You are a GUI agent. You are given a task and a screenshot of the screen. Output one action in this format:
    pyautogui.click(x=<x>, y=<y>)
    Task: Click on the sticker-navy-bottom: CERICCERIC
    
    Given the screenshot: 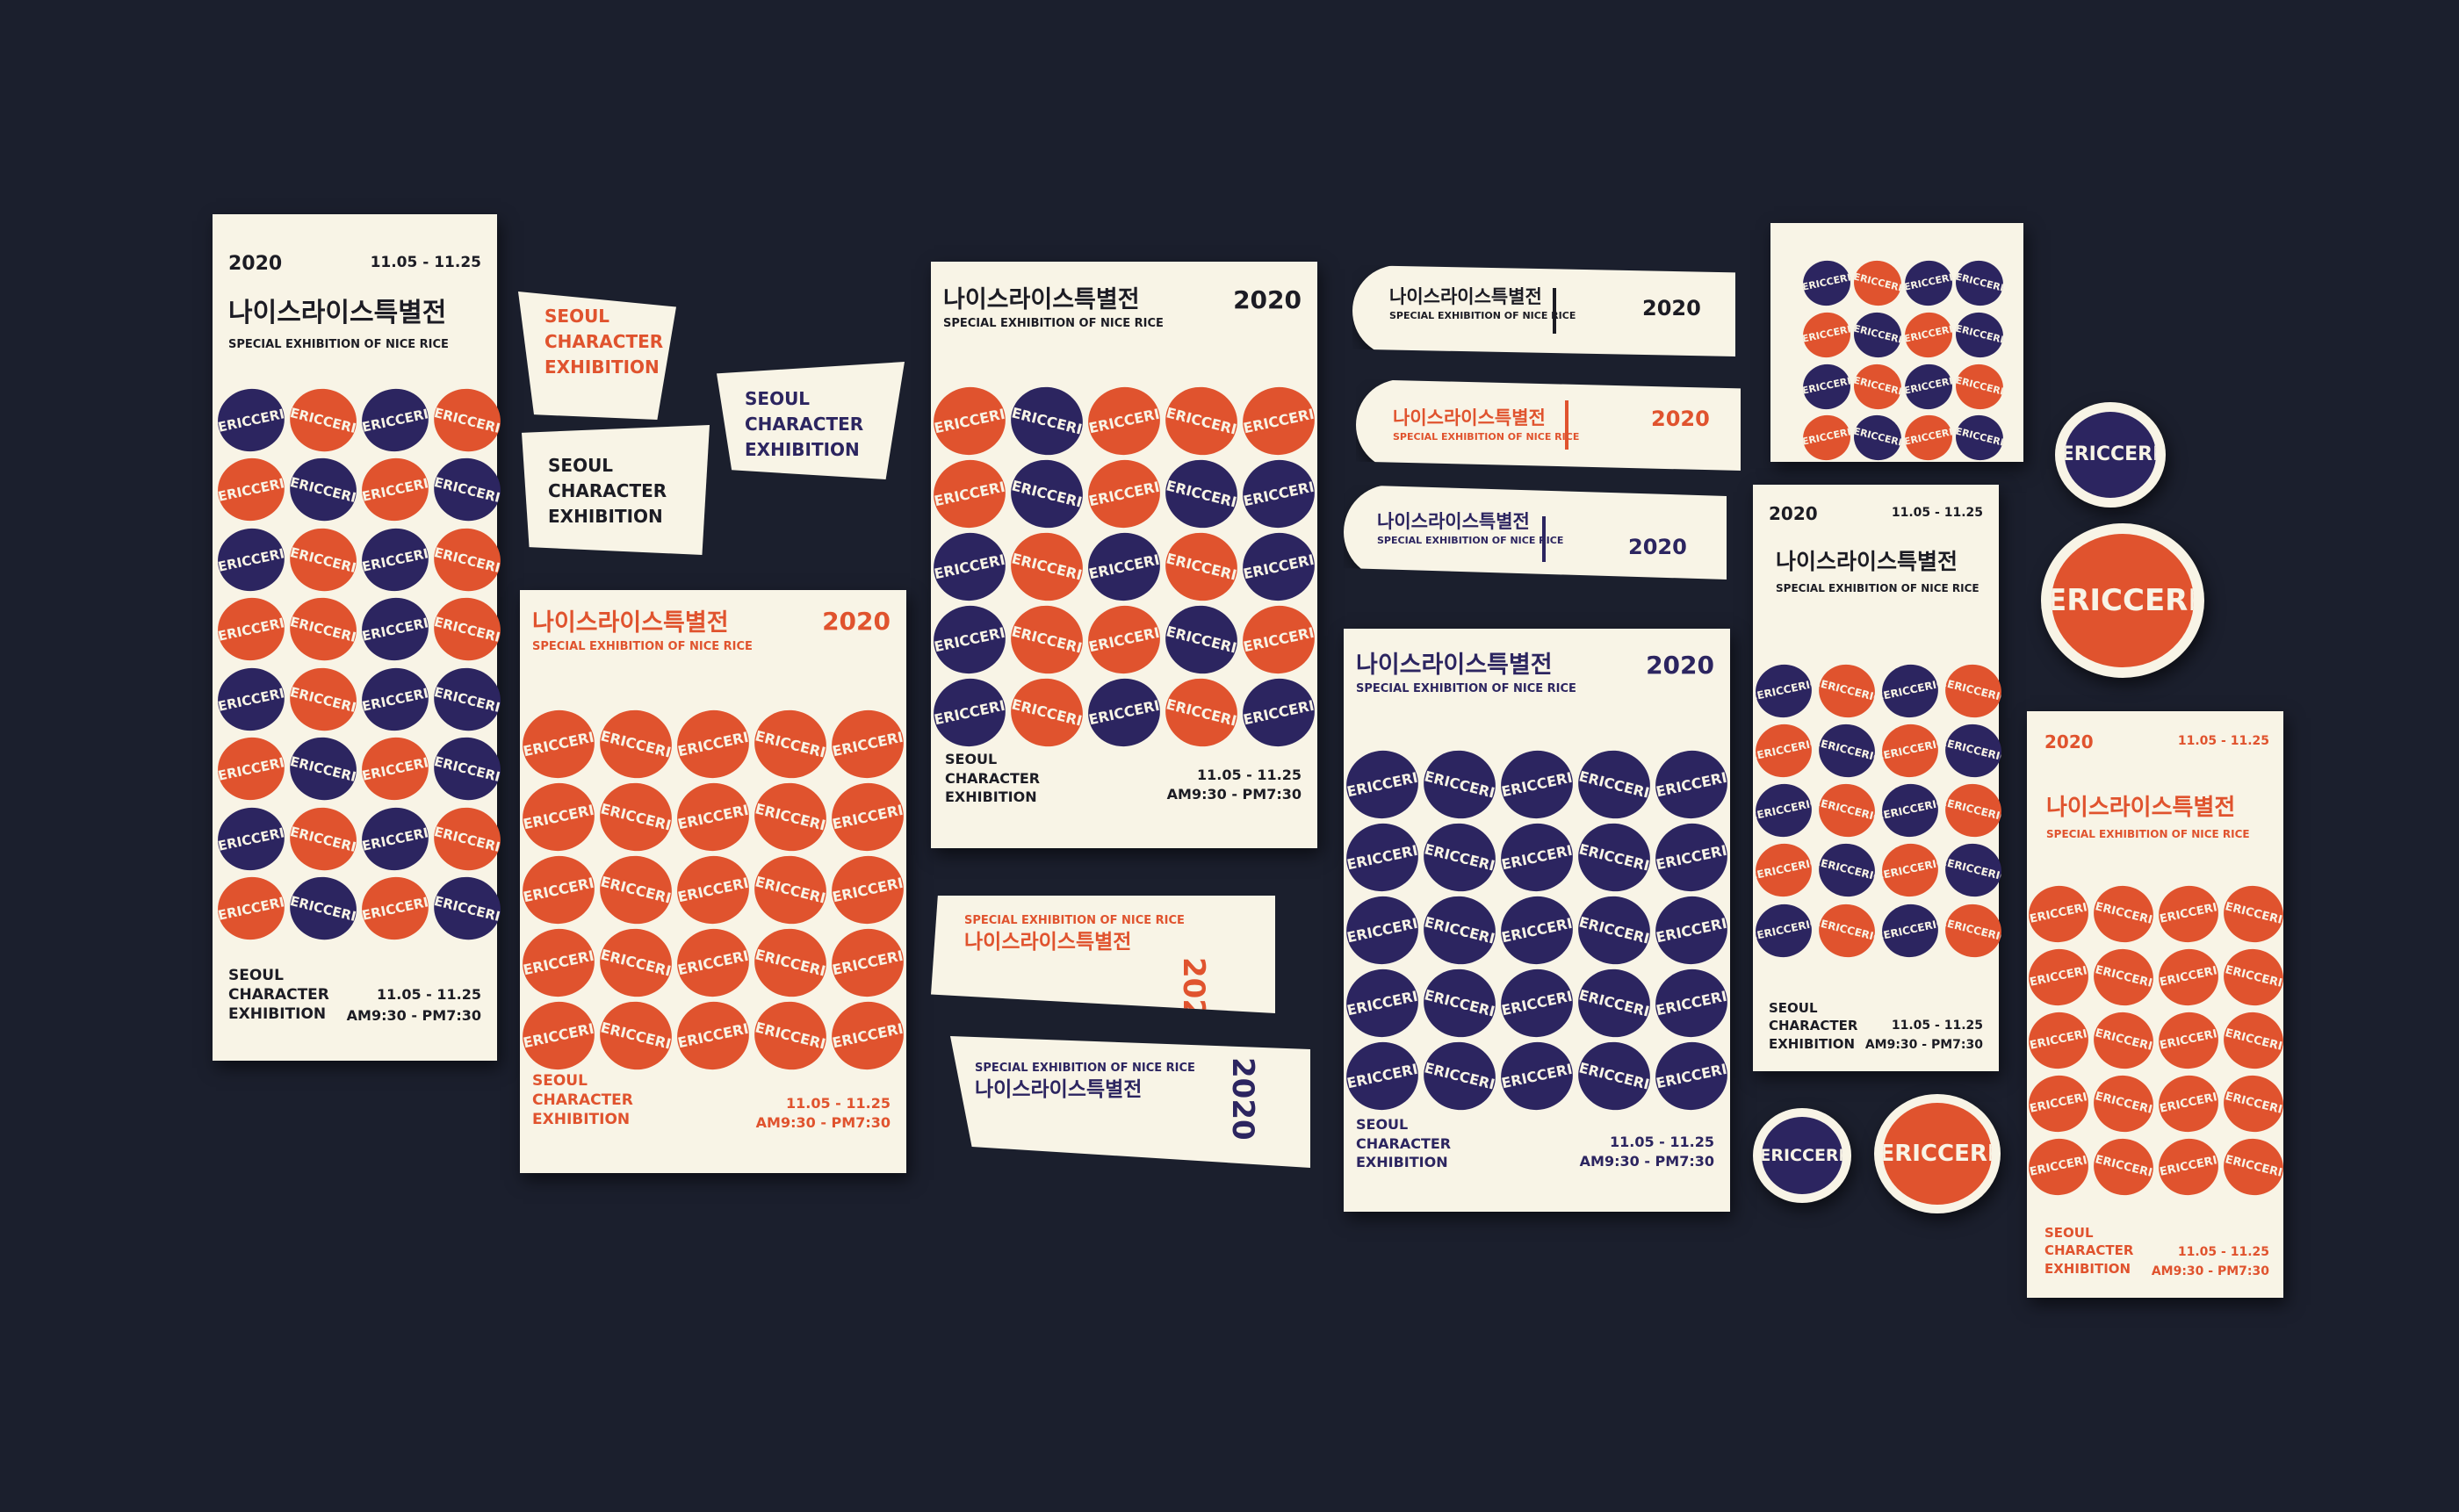 What is the action you would take?
    pyautogui.click(x=1802, y=1155)
    